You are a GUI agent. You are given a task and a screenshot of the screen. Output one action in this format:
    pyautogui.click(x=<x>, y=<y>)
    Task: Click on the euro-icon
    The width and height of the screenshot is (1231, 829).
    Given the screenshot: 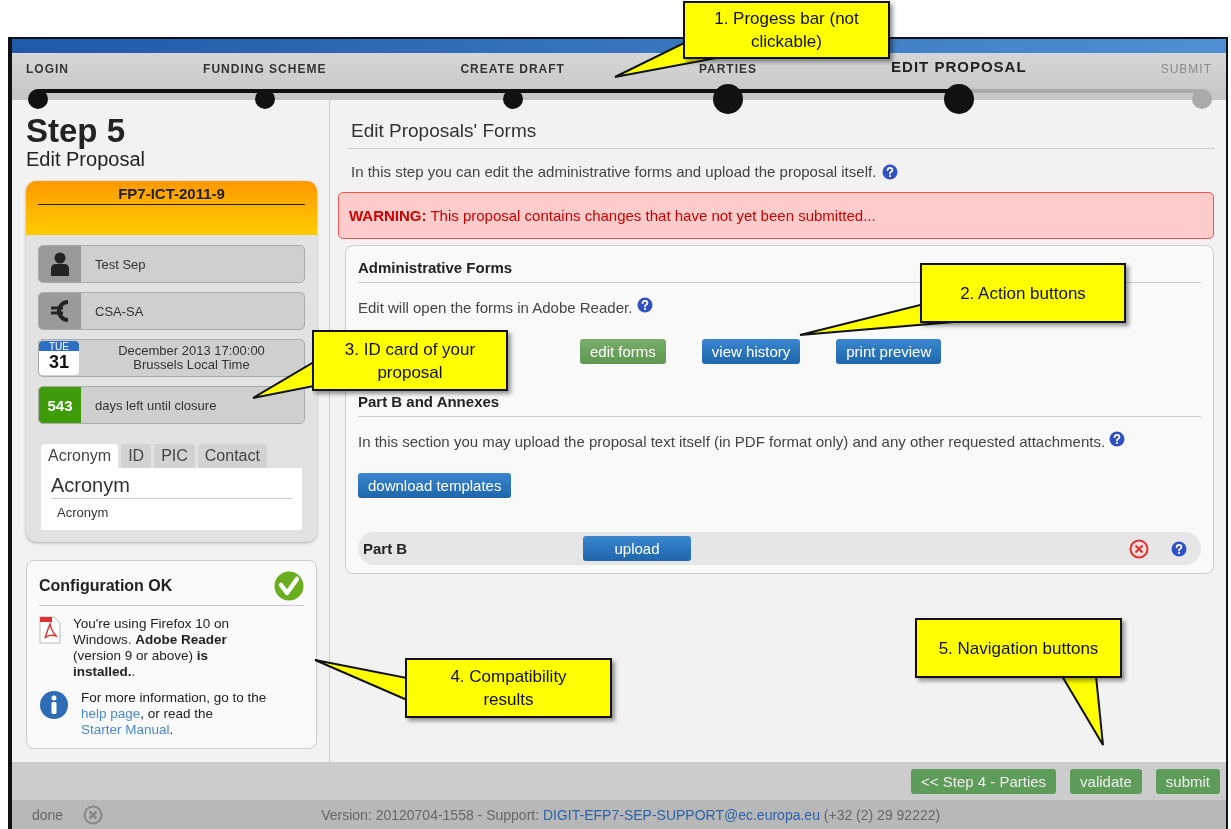 What is the action you would take?
    pyautogui.click(x=60, y=311)
    